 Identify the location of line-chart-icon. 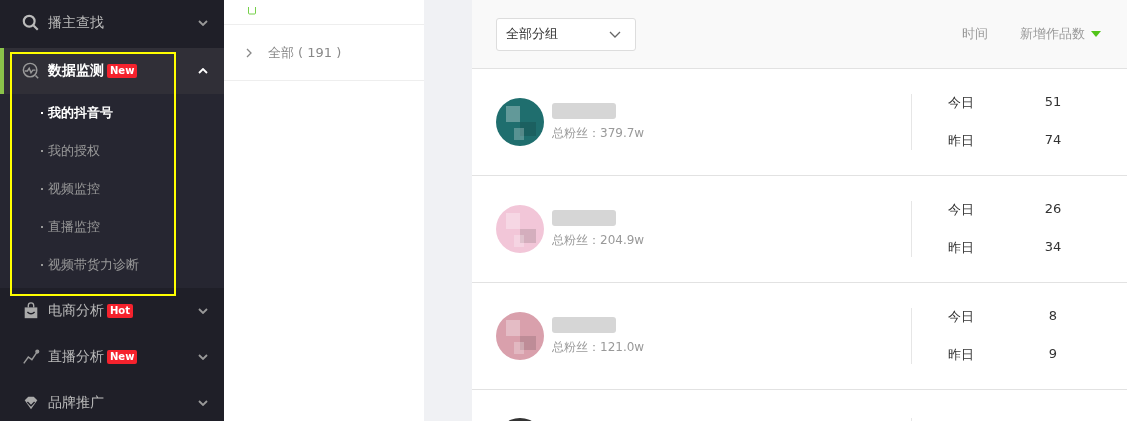
(31, 357).